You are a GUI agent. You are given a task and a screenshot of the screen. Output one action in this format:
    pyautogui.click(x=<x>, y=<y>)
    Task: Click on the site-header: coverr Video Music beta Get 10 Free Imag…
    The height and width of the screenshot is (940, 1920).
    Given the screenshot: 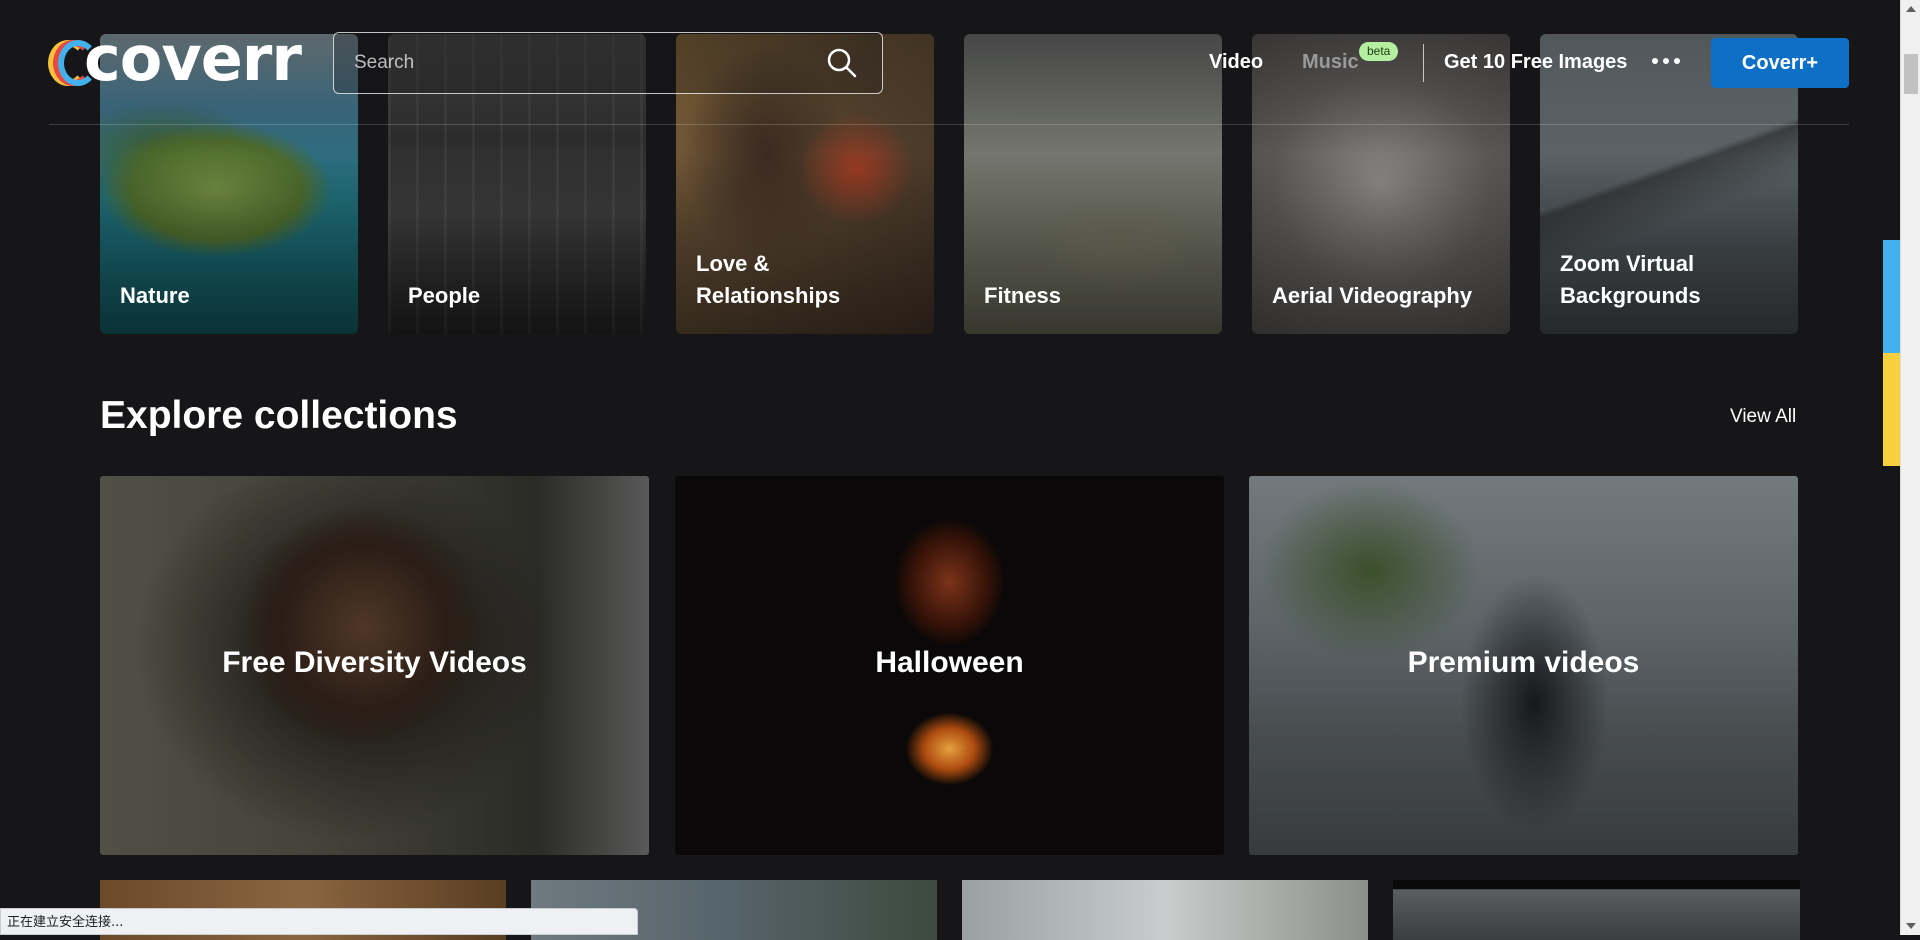 What is the action you would take?
    pyautogui.click(x=950, y=63)
    